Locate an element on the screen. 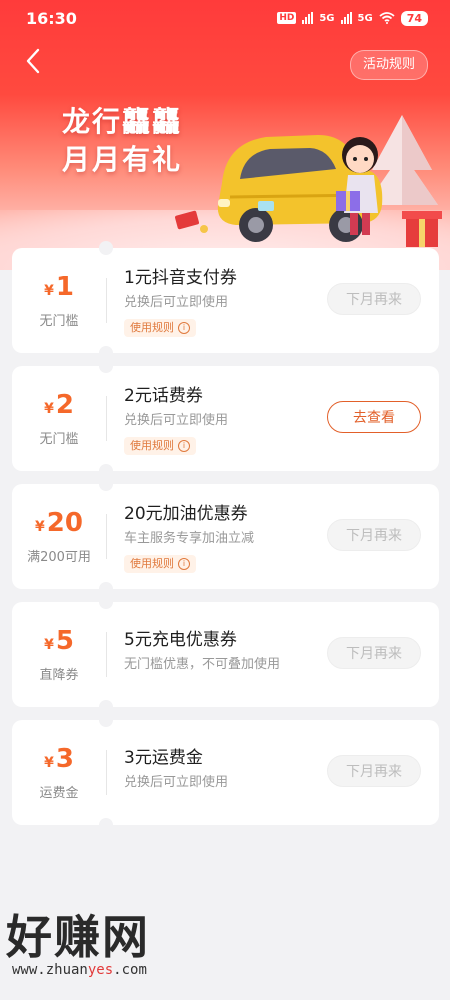 The height and width of the screenshot is (1000, 450). coupon-desc: 车主服务专享加油立减 is located at coordinates (189, 538).